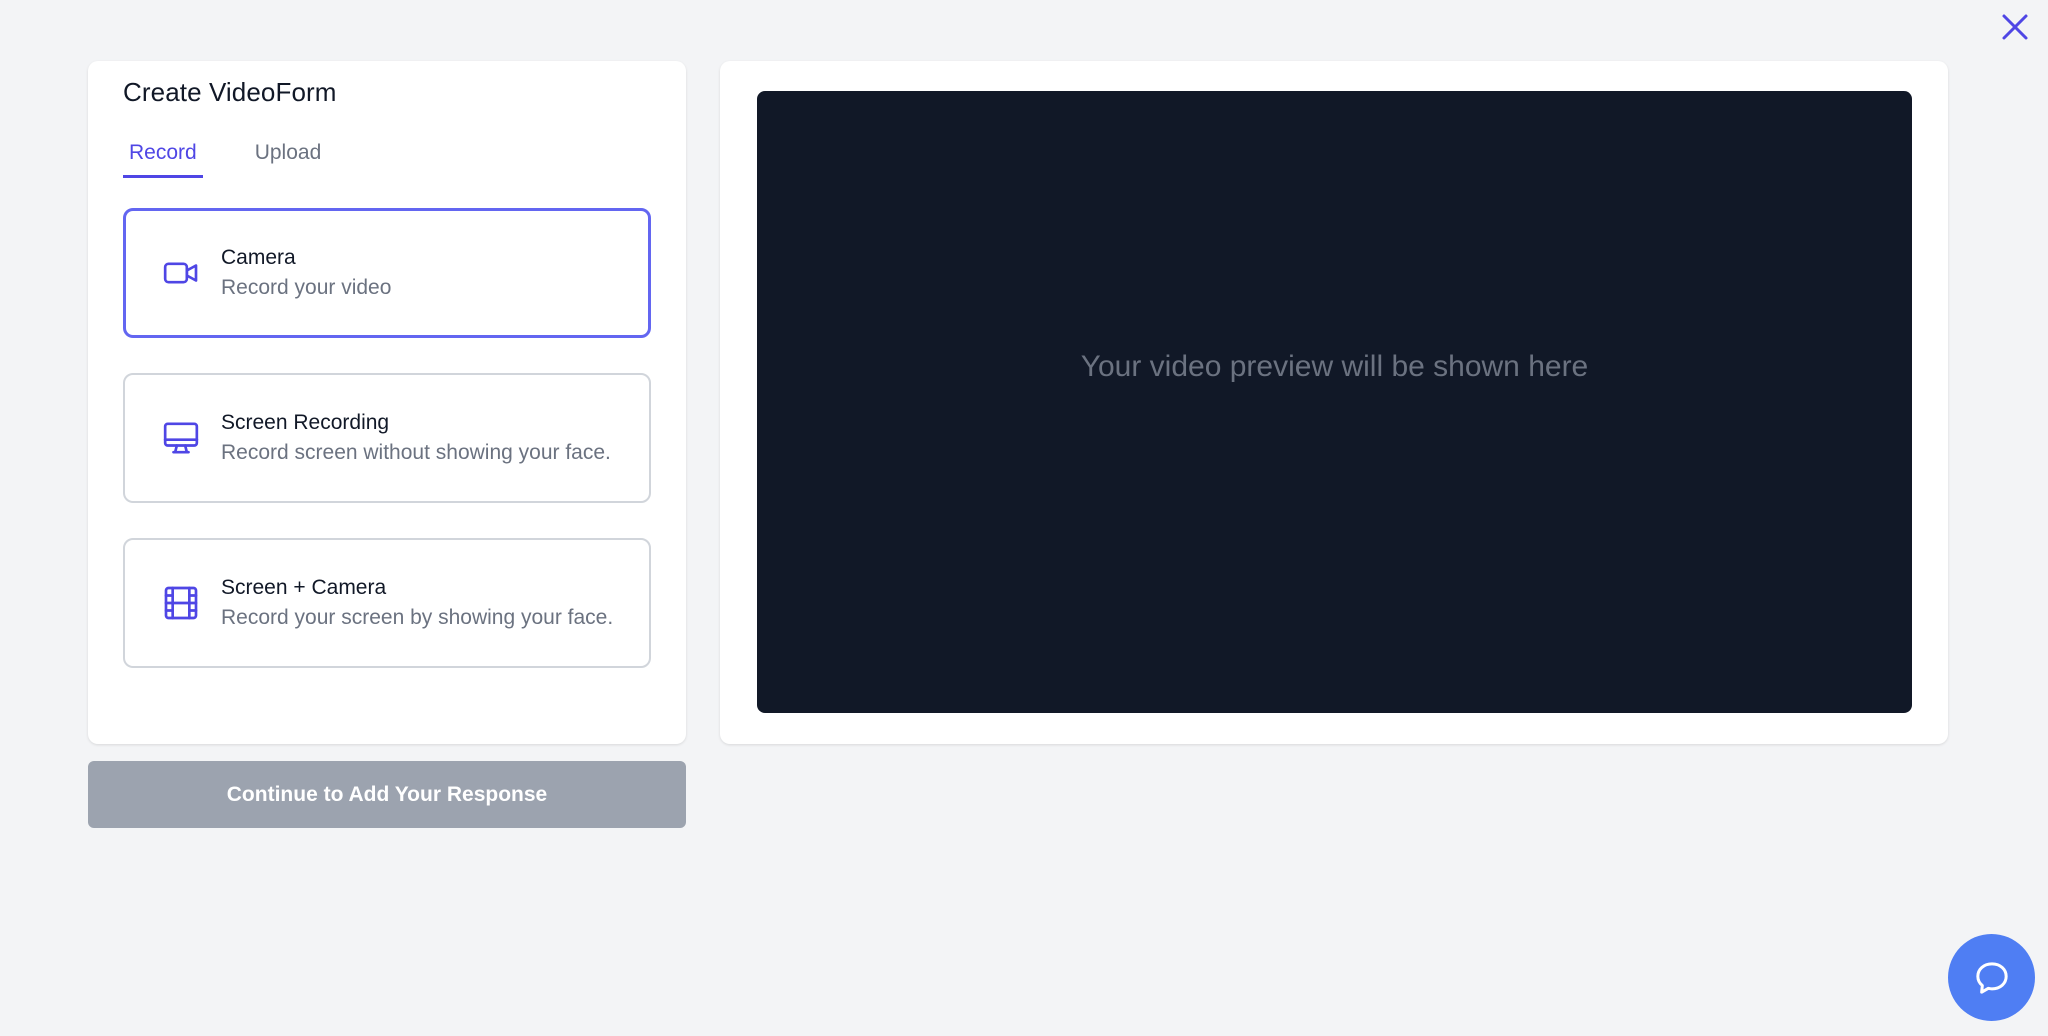 Image resolution: width=2048 pixels, height=1036 pixels. I want to click on option-screen-recording-description: Record screen without showing your face., so click(416, 452).